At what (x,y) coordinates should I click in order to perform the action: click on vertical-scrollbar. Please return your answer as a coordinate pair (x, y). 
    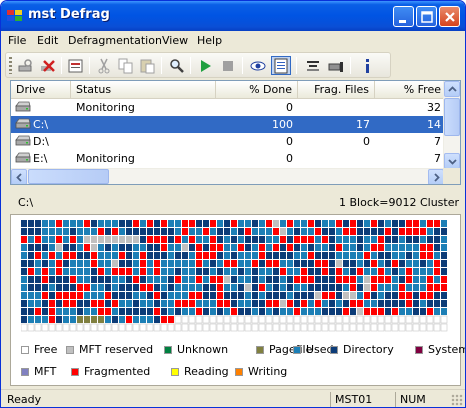
    Looking at the image, I should click on (451, 125).